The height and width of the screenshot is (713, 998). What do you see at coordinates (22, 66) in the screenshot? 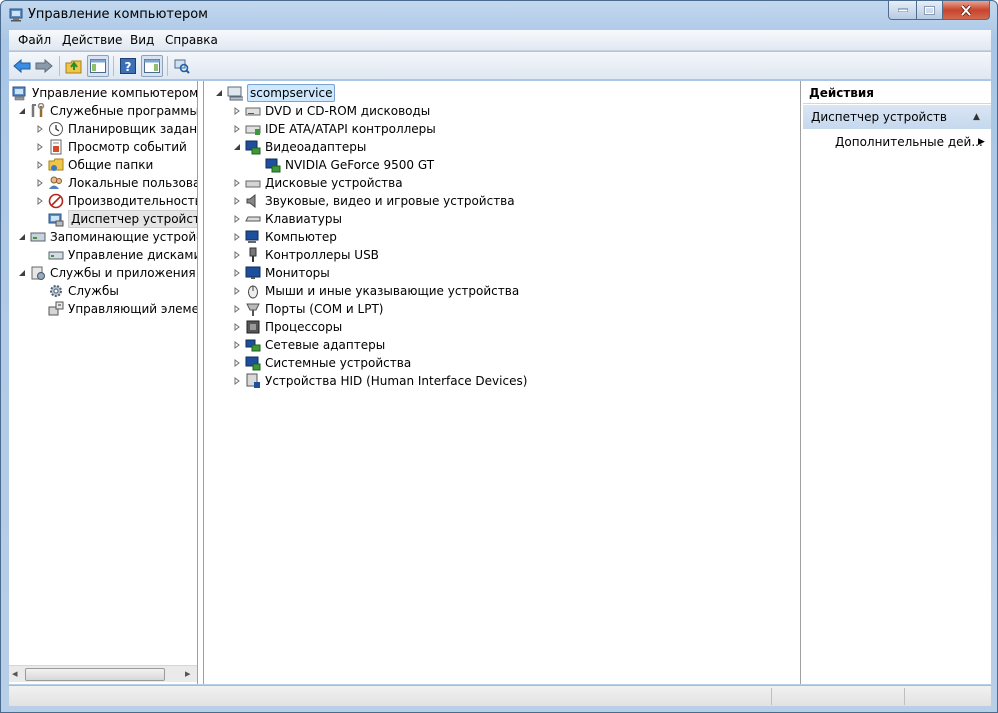
I see `back-arrow-icon` at bounding box center [22, 66].